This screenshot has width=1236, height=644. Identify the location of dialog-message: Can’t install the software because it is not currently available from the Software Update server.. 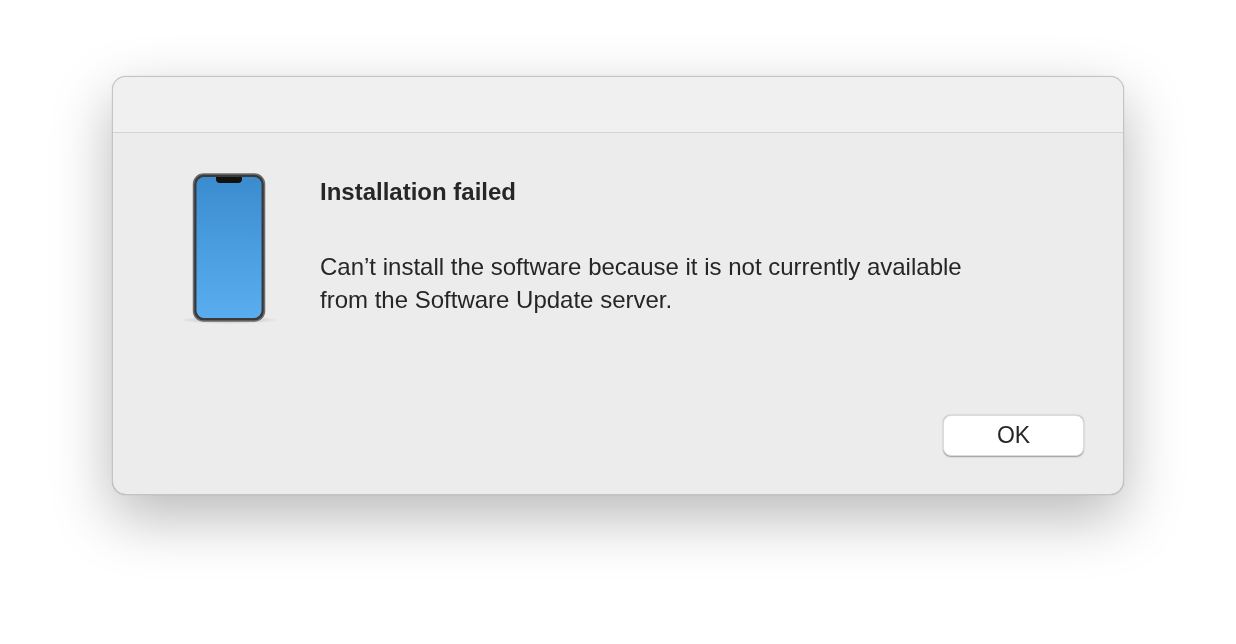
(641, 283).